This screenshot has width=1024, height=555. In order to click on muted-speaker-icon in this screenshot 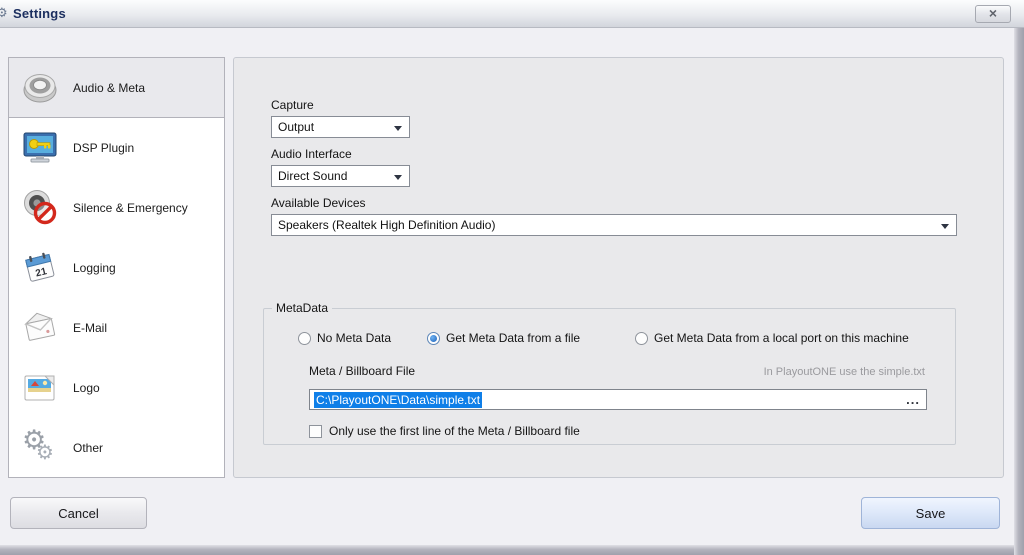, I will do `click(40, 208)`.